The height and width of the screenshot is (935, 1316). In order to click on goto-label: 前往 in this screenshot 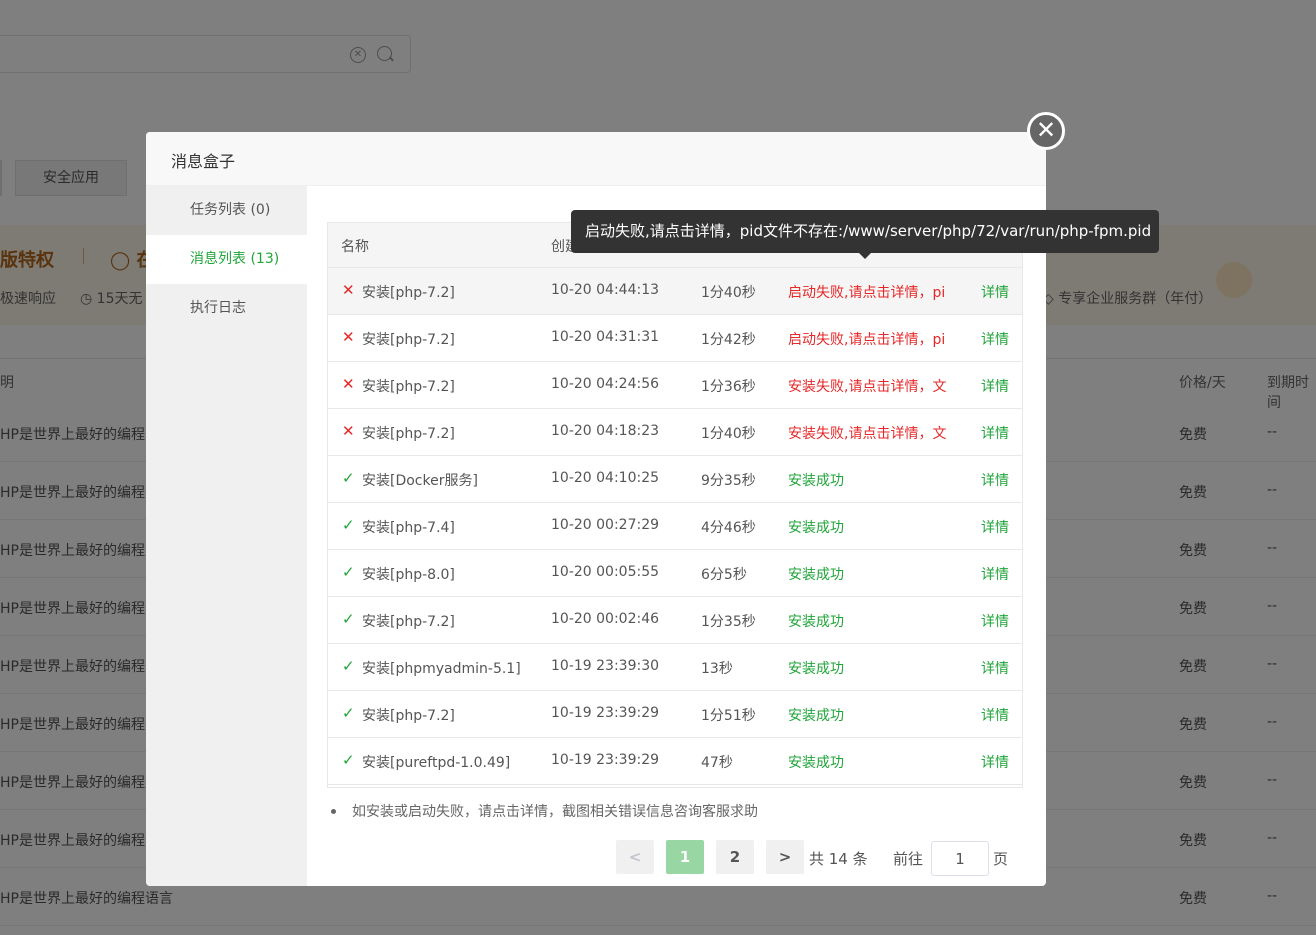, I will do `click(908, 859)`.